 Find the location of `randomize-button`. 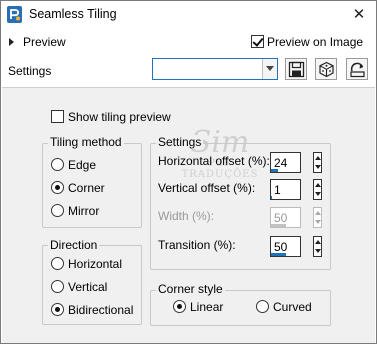

randomize-button is located at coordinates (326, 69).